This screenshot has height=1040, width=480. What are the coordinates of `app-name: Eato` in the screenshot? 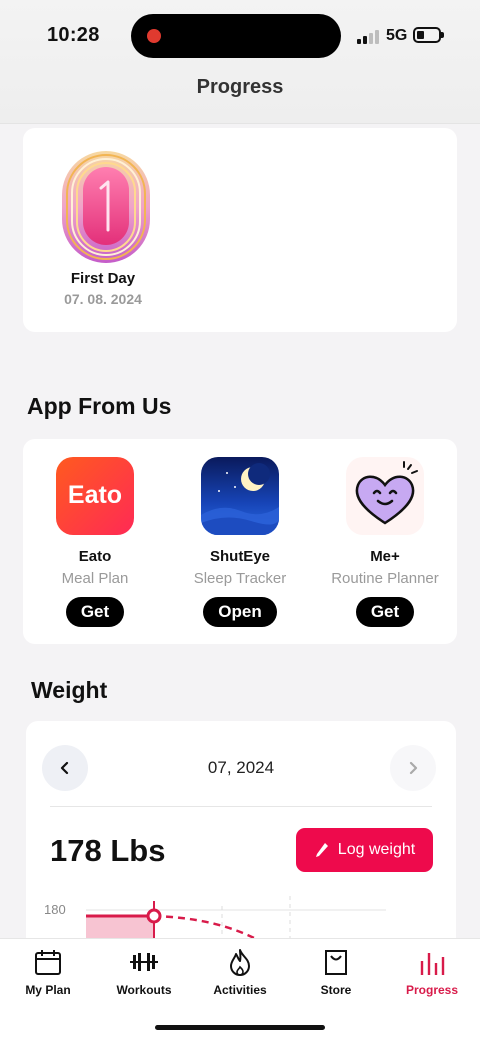 It's located at (95, 556).